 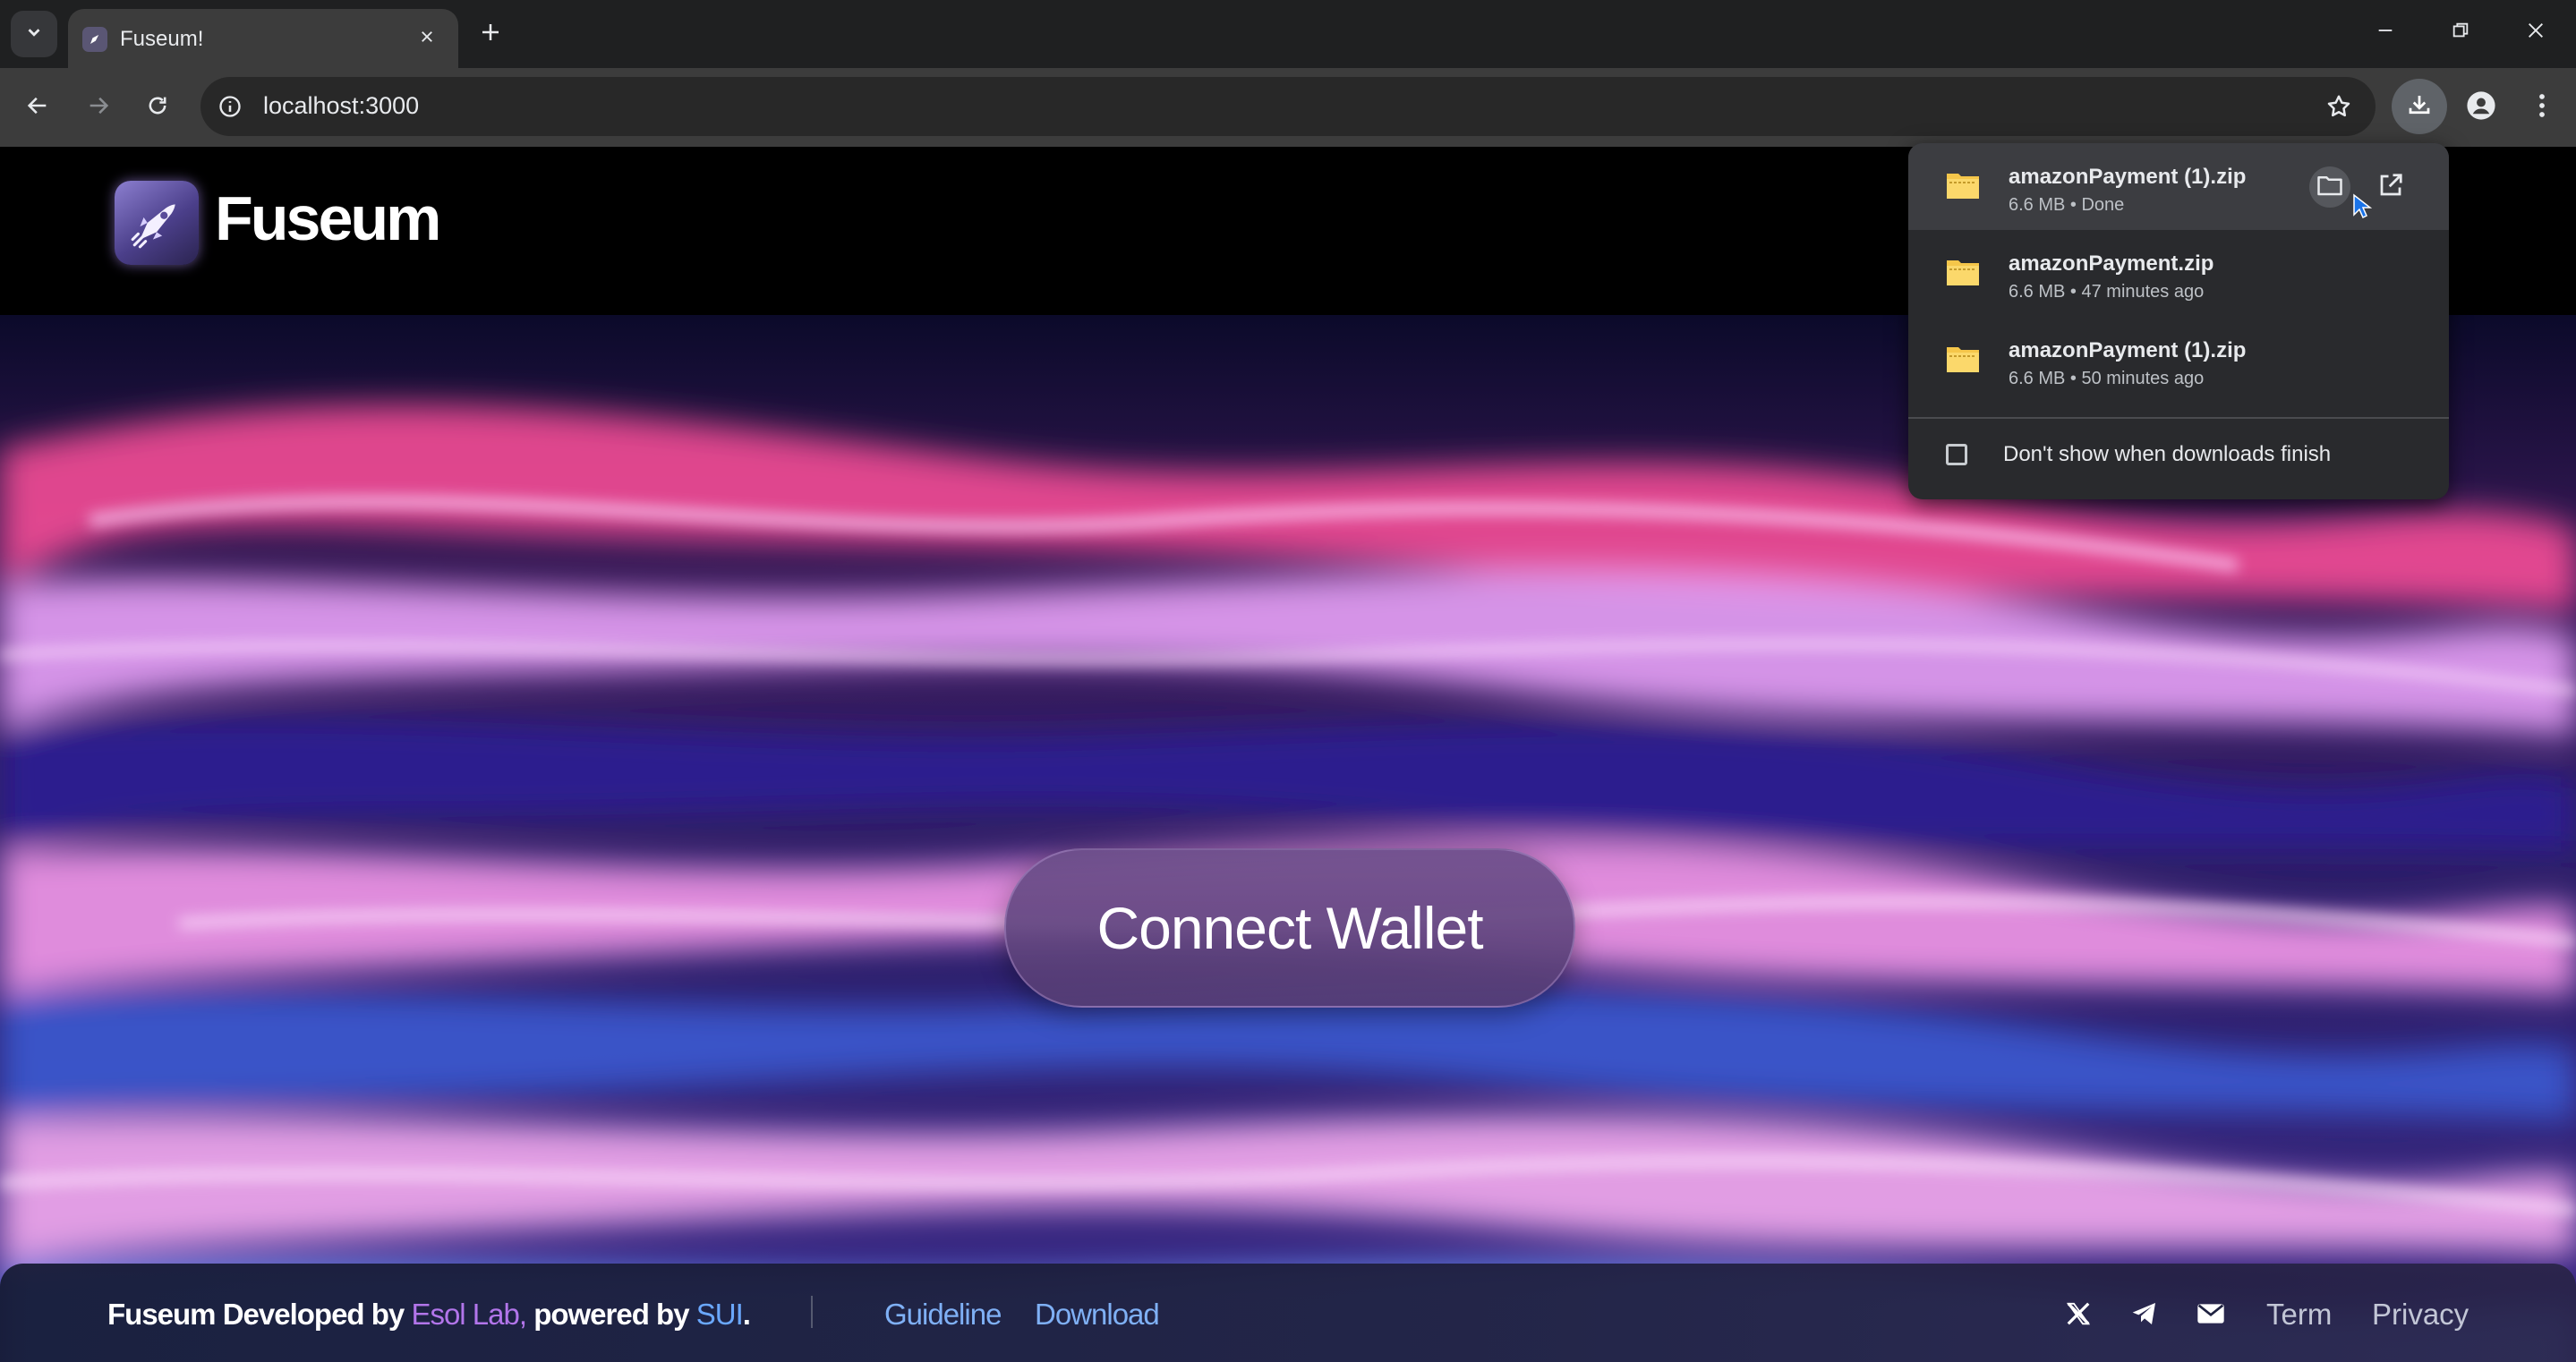 I want to click on rocket-logo-icon, so click(x=157, y=223).